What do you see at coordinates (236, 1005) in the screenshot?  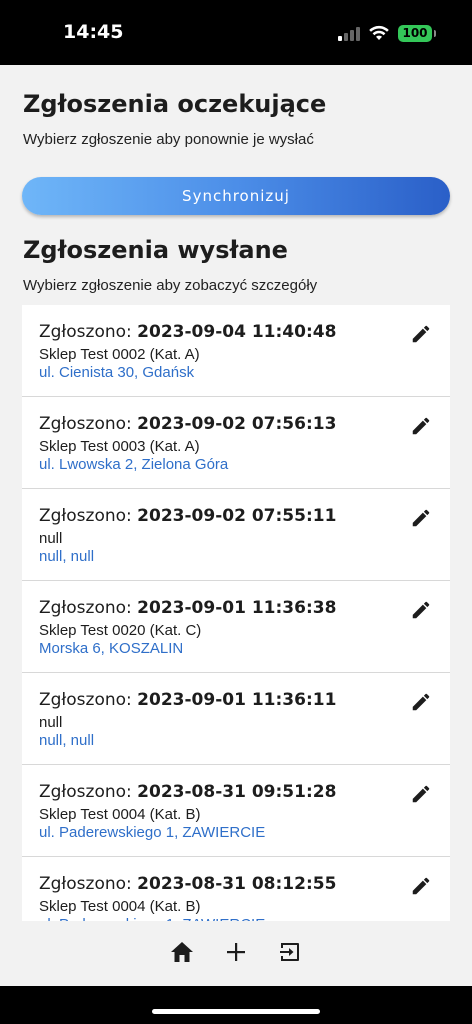 I see `home-indicator-area` at bounding box center [236, 1005].